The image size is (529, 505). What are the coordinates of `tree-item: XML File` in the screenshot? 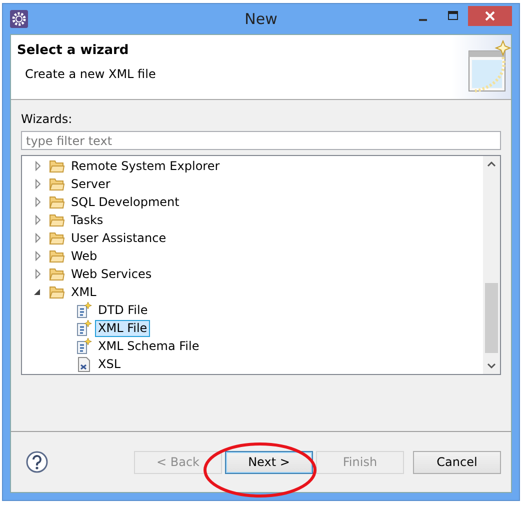 It's located at (122, 328).